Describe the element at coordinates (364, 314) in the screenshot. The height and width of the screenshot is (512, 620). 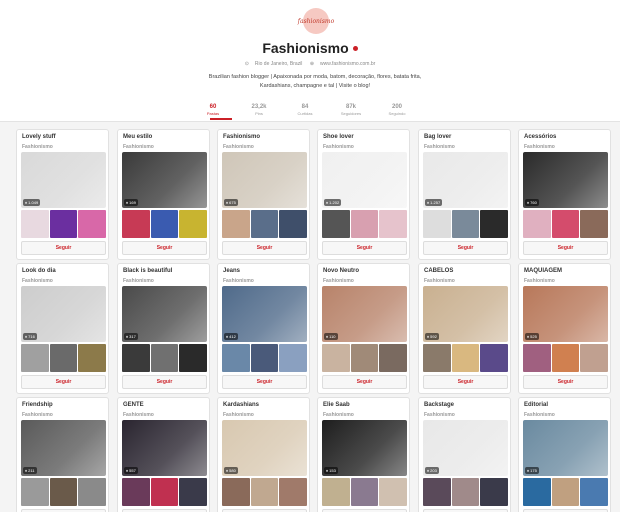
I see `board-cover-image: ♦ 110` at that location.